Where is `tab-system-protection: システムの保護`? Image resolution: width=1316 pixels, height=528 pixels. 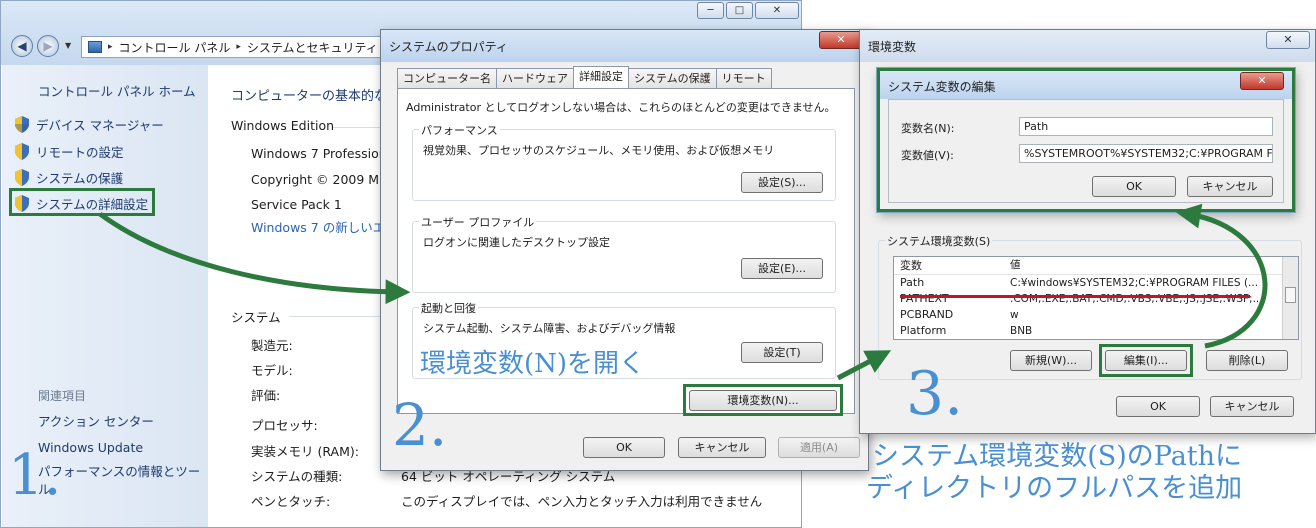
tab-system-protection: システムの保護 is located at coordinates (672, 78).